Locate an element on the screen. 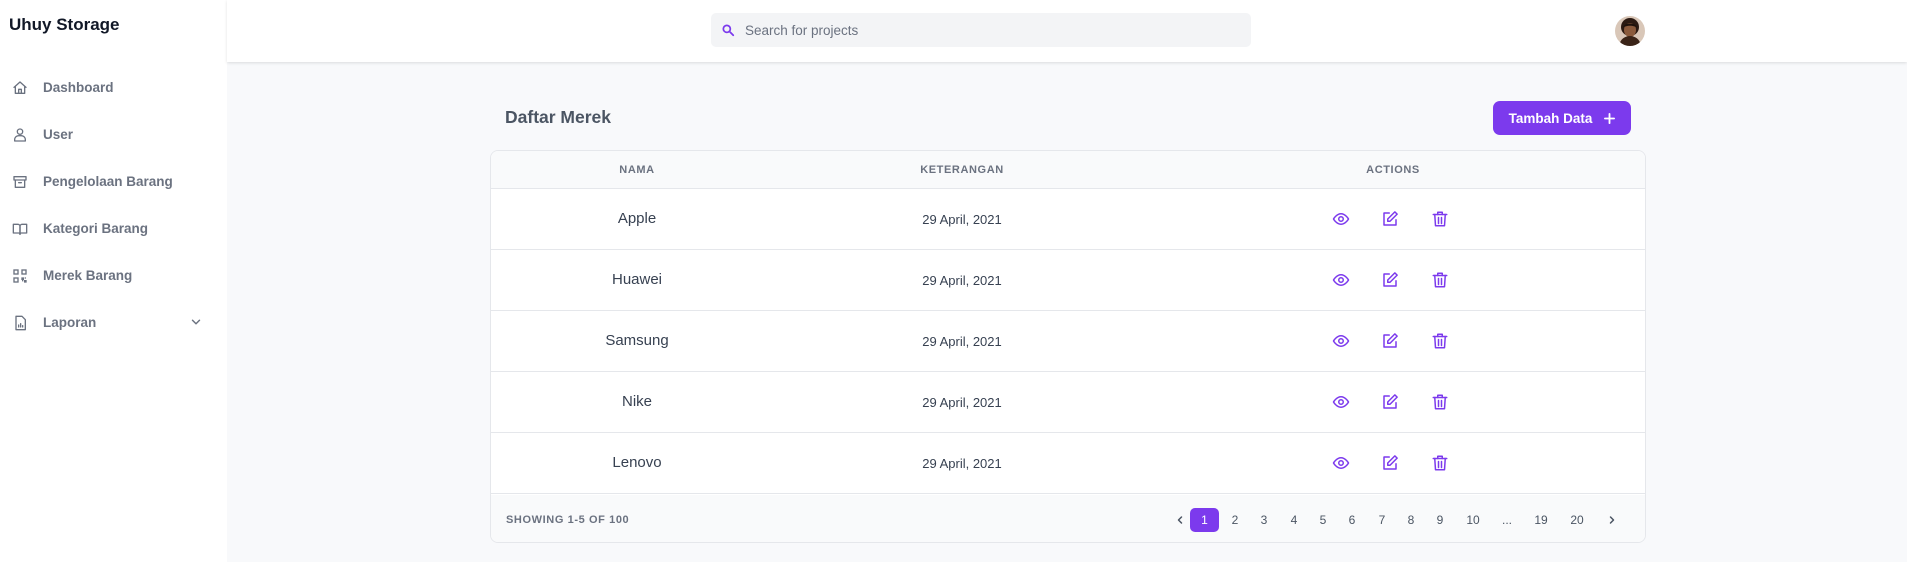 The image size is (1907, 562). search-icon is located at coordinates (728, 30).